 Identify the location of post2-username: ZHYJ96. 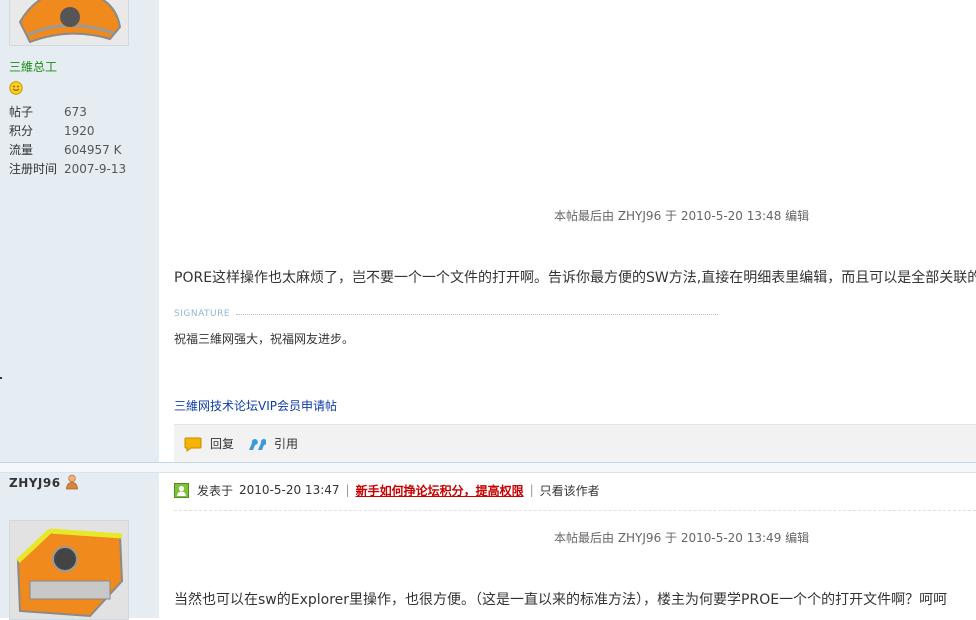
(35, 483).